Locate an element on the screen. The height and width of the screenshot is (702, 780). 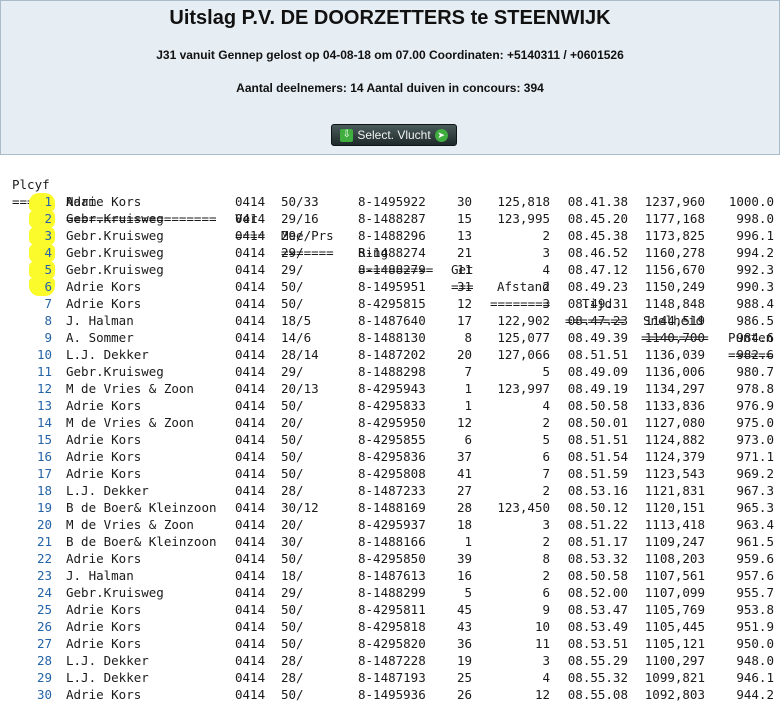
rank-cell: 18 is located at coordinates (41, 490).